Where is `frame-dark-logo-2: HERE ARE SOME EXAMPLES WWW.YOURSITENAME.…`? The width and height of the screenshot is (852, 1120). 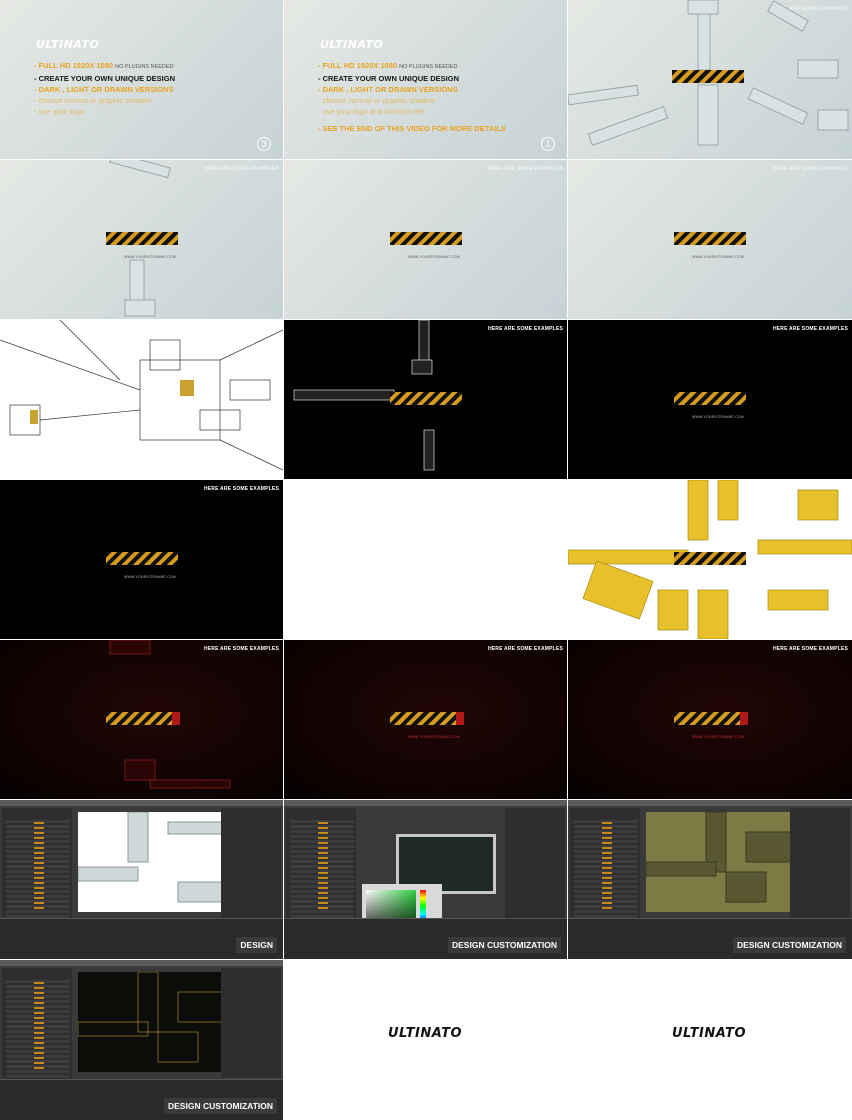 frame-dark-logo-2: HERE ARE SOME EXAMPLES WWW.YOURSITENAME.… is located at coordinates (141, 559).